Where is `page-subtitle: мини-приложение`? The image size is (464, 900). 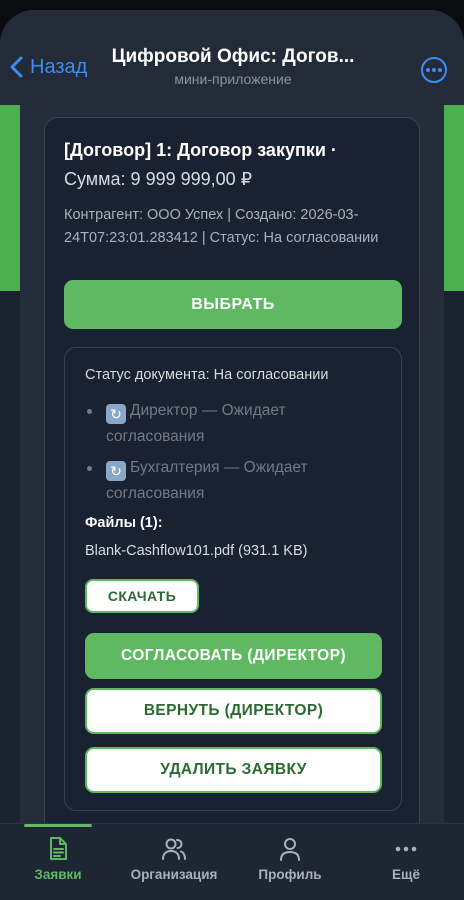 page-subtitle: мини-приложение is located at coordinates (233, 79).